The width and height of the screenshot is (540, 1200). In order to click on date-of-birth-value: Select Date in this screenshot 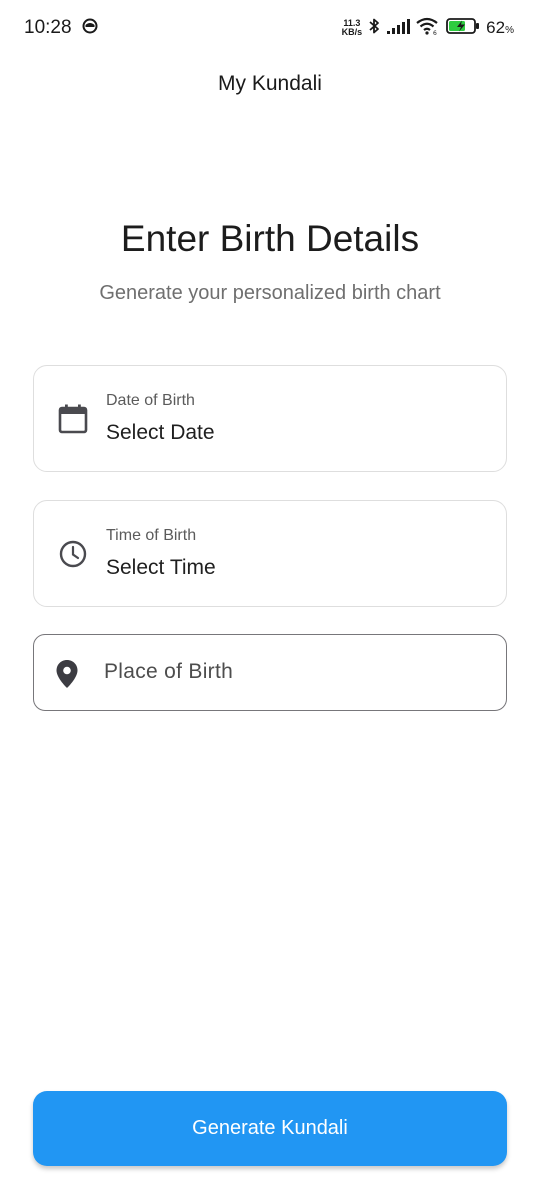, I will do `click(160, 432)`.